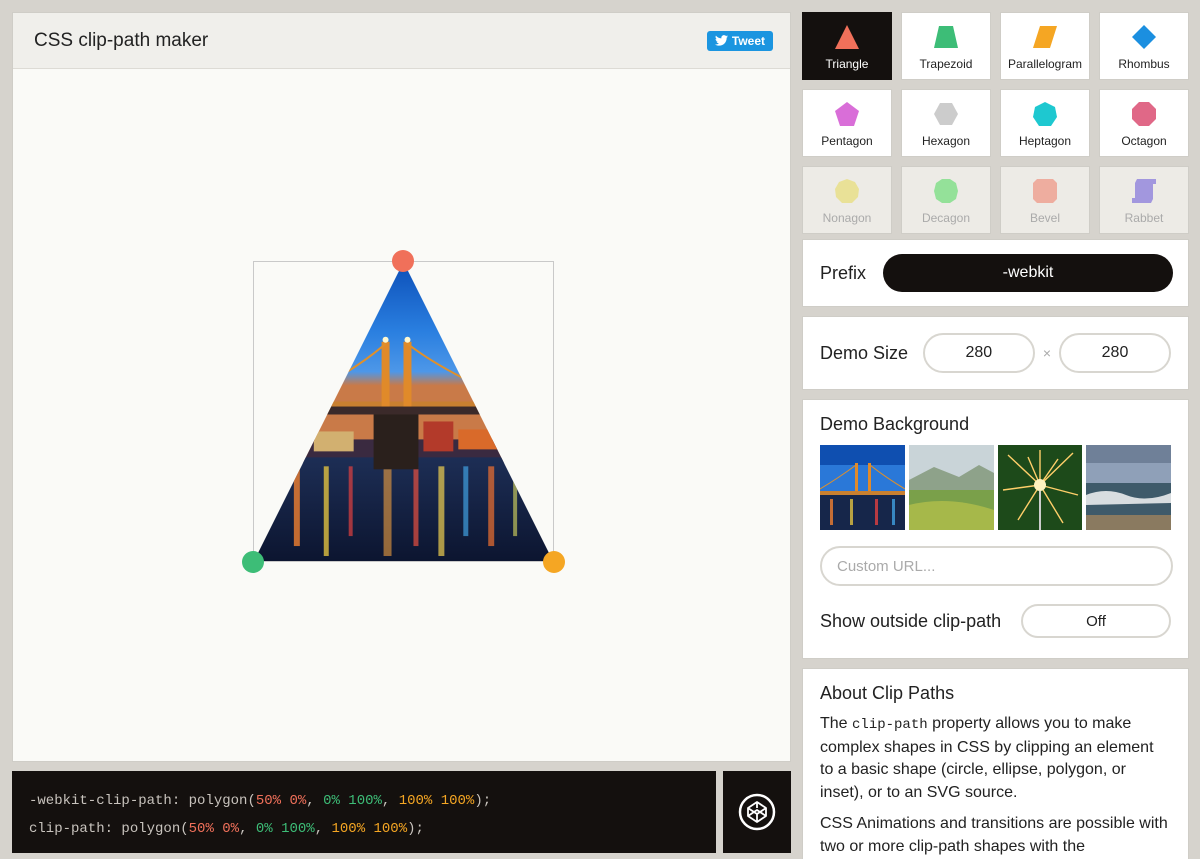  Describe the element at coordinates (946, 114) in the screenshot. I see `hexagon-icon` at that location.